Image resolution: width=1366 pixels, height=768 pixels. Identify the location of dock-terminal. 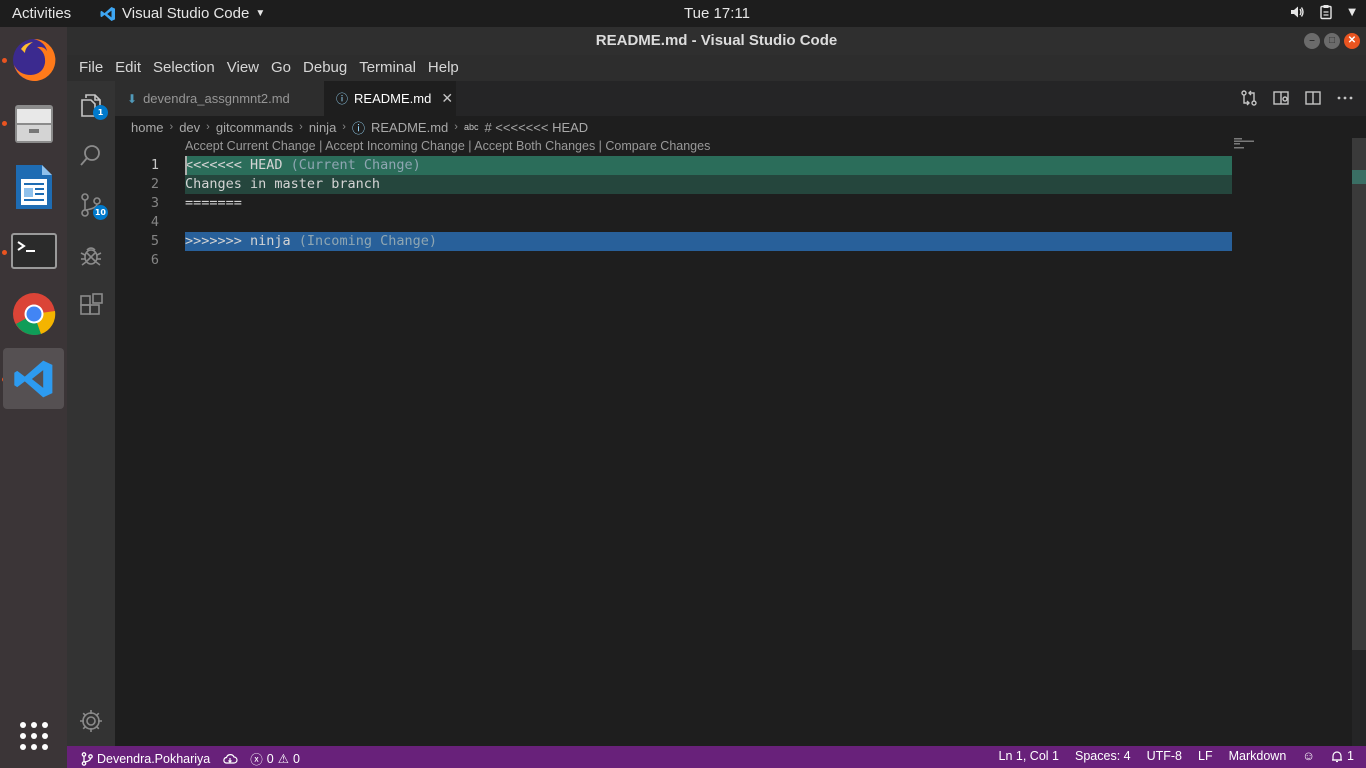
(33, 250).